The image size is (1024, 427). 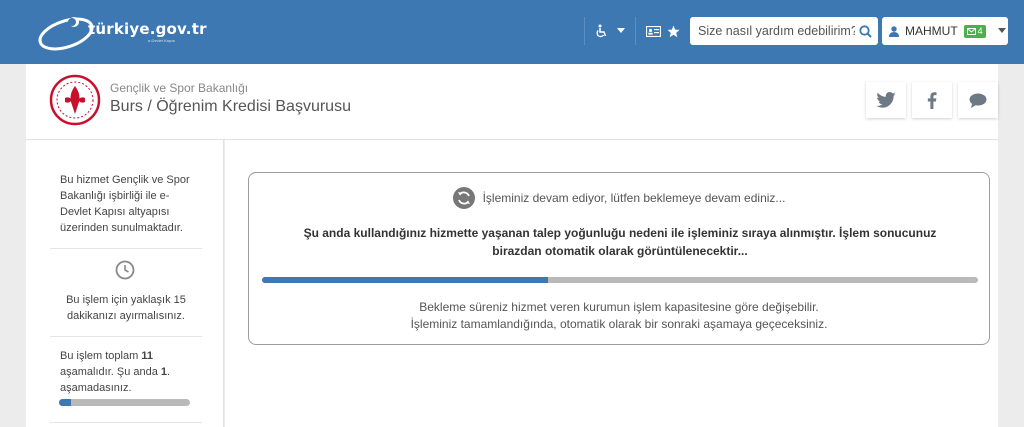 What do you see at coordinates (147, 29) in the screenshot?
I see `logo-text: türkiye.gov.tr` at bounding box center [147, 29].